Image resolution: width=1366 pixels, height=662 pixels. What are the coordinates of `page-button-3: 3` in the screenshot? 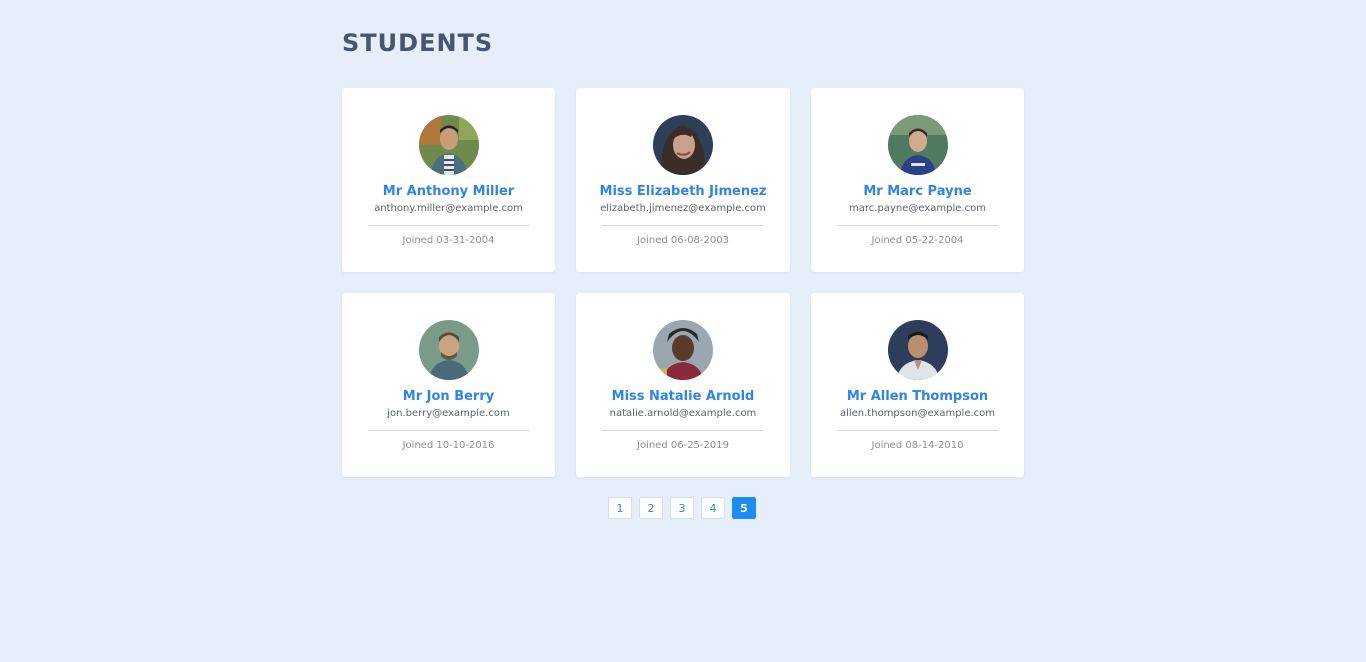 It's located at (682, 508).